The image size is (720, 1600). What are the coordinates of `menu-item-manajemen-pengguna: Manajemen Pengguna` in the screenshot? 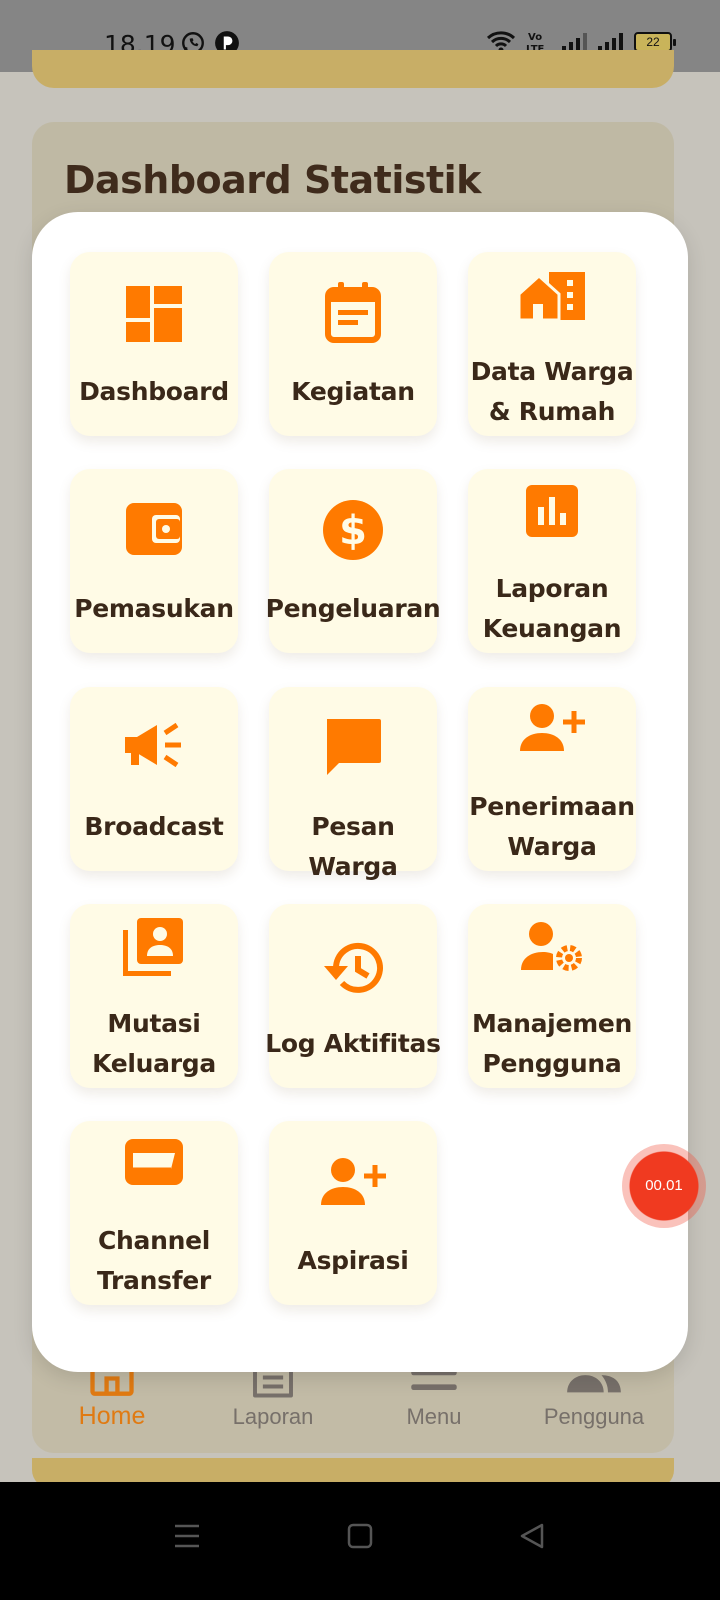 It's located at (552, 996).